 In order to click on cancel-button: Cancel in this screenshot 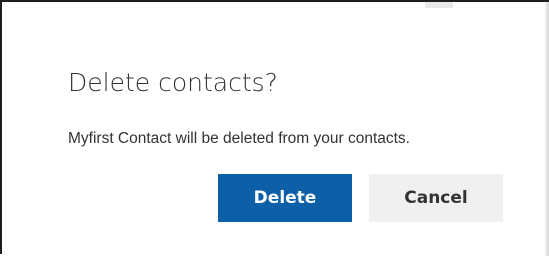, I will do `click(436, 198)`.